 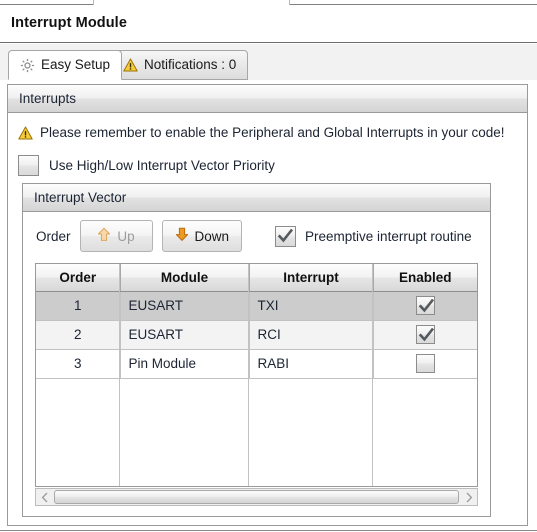 What do you see at coordinates (48, 98) in the screenshot?
I see `interrupts-panel-title: Interrupts` at bounding box center [48, 98].